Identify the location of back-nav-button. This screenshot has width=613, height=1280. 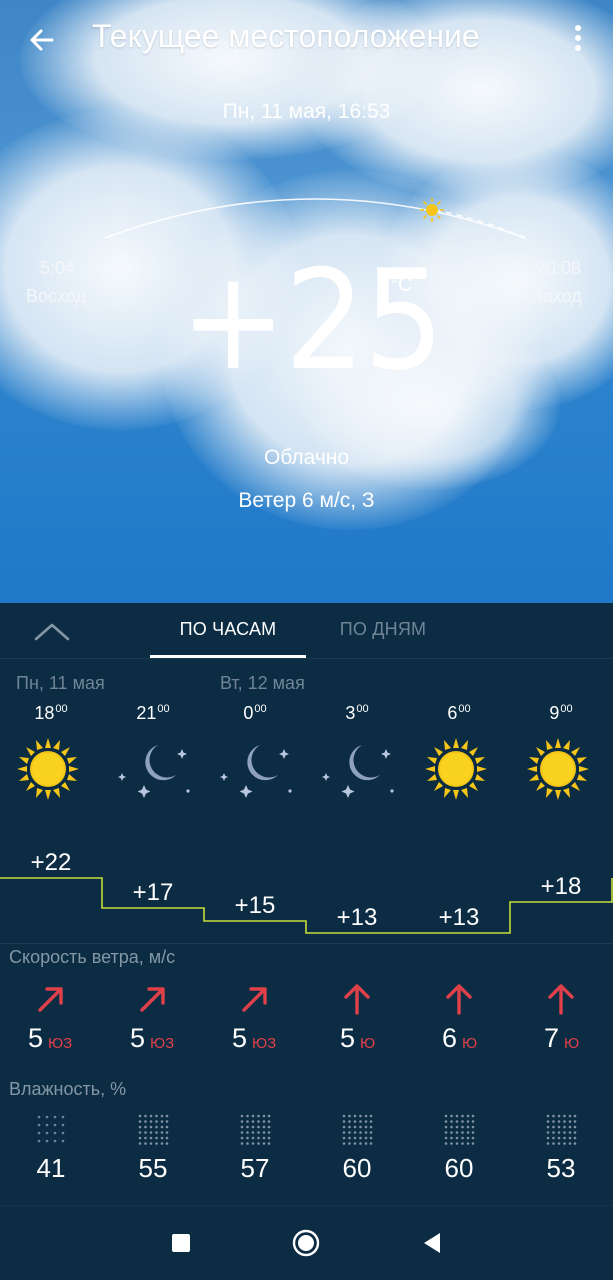
(433, 1243).